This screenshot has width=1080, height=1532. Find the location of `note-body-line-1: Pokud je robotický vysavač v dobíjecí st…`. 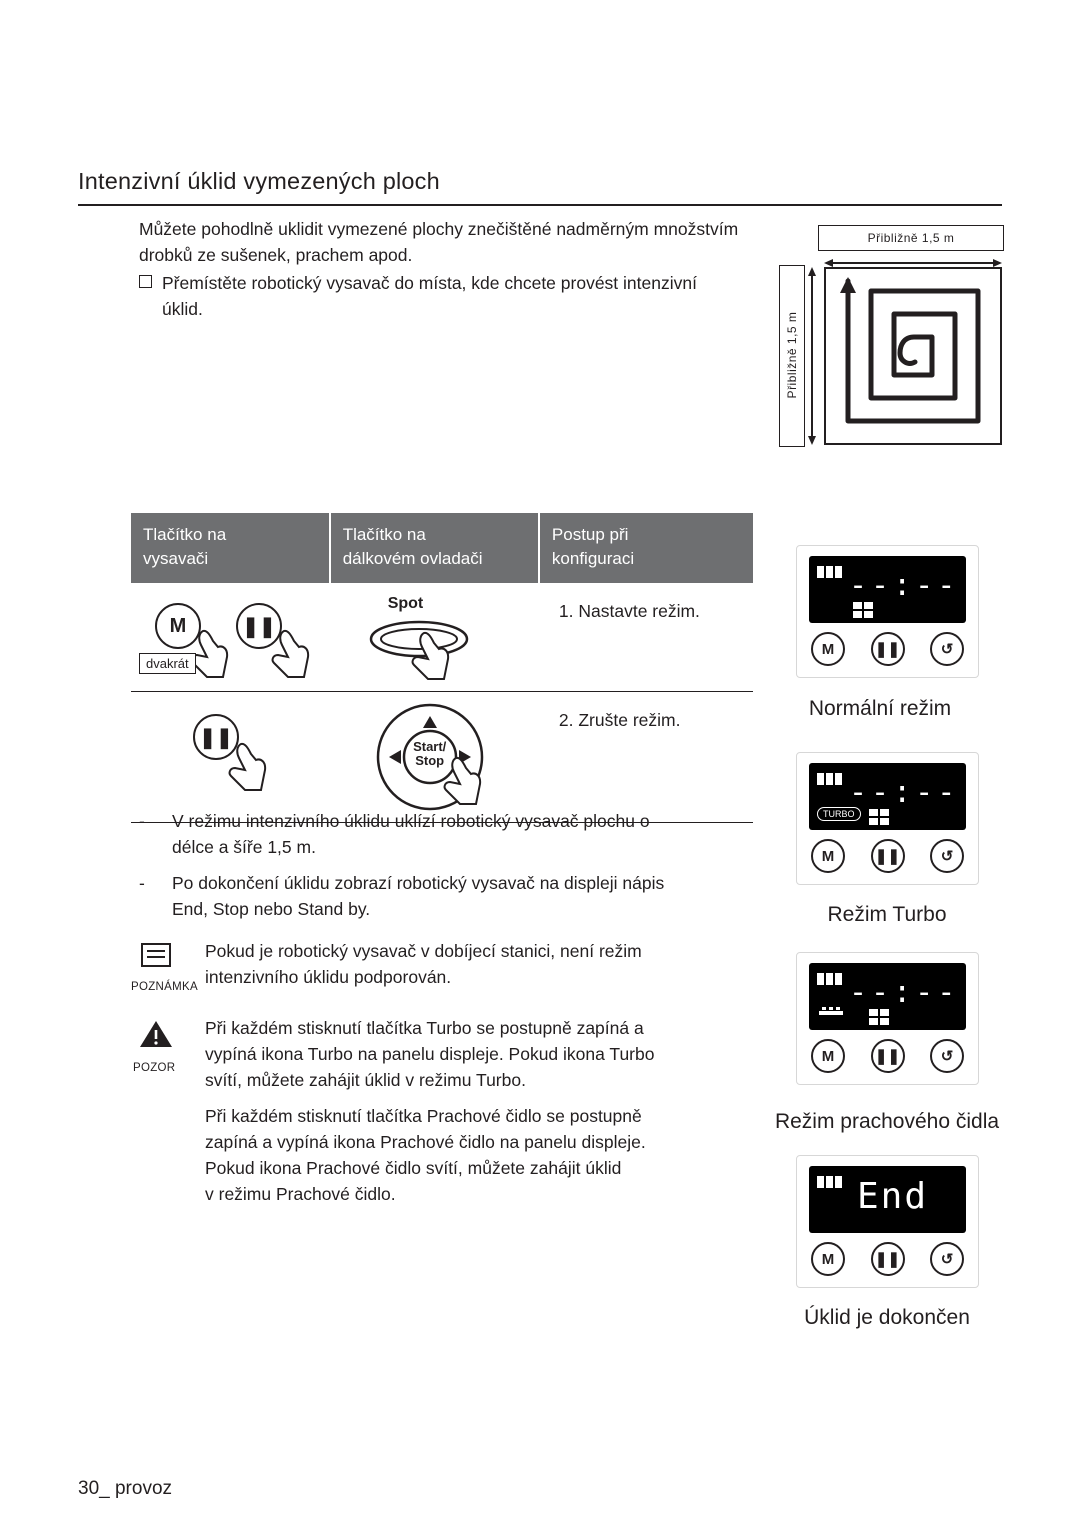

note-body-line-1: Pokud je robotický vysavač v dobíjecí st… is located at coordinates (423, 951).